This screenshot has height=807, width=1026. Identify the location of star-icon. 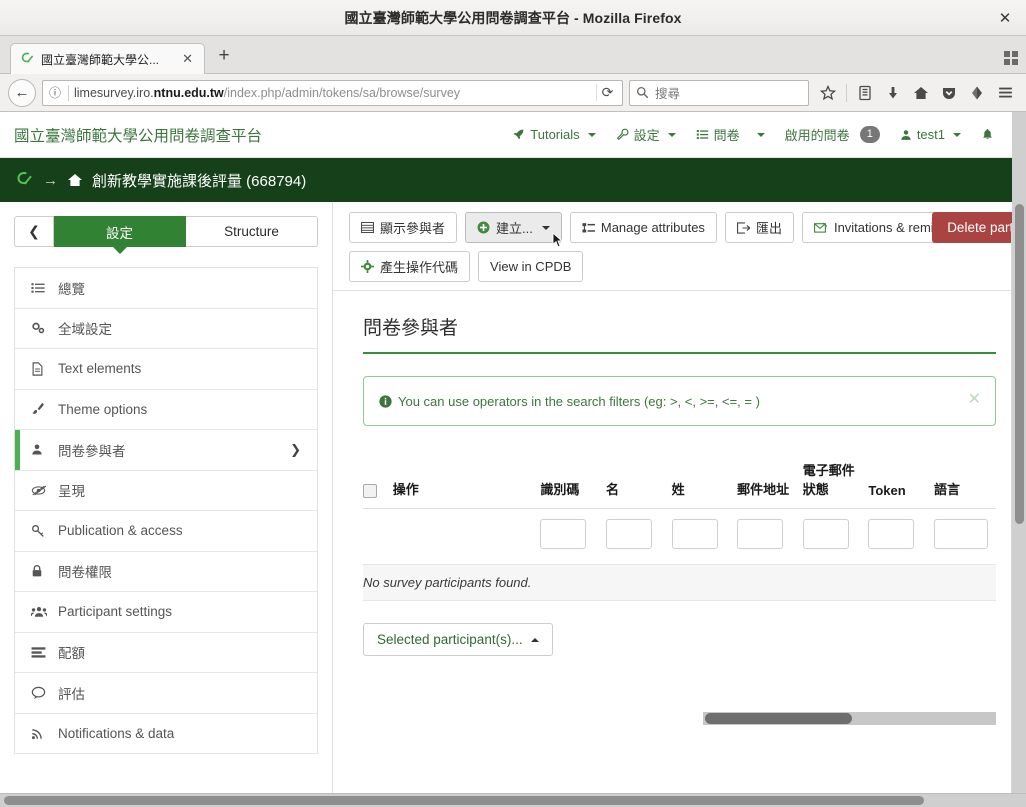
(828, 93).